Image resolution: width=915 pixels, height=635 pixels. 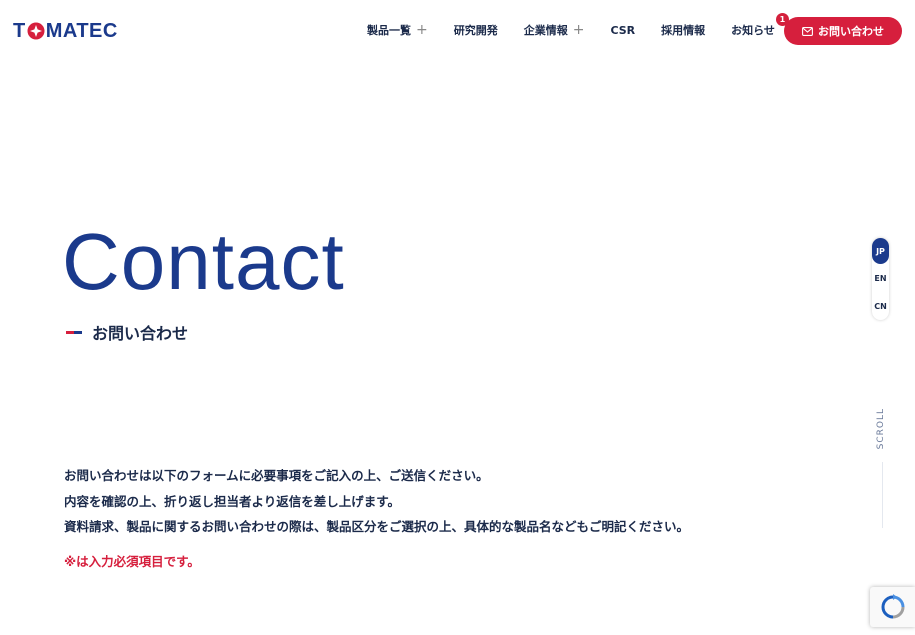 I want to click on recaptcha-badge, so click(x=892, y=607).